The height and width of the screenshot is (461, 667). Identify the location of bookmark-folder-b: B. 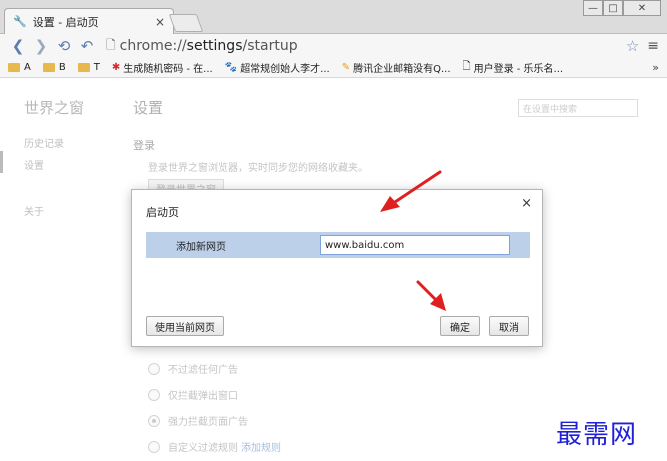
(54, 67).